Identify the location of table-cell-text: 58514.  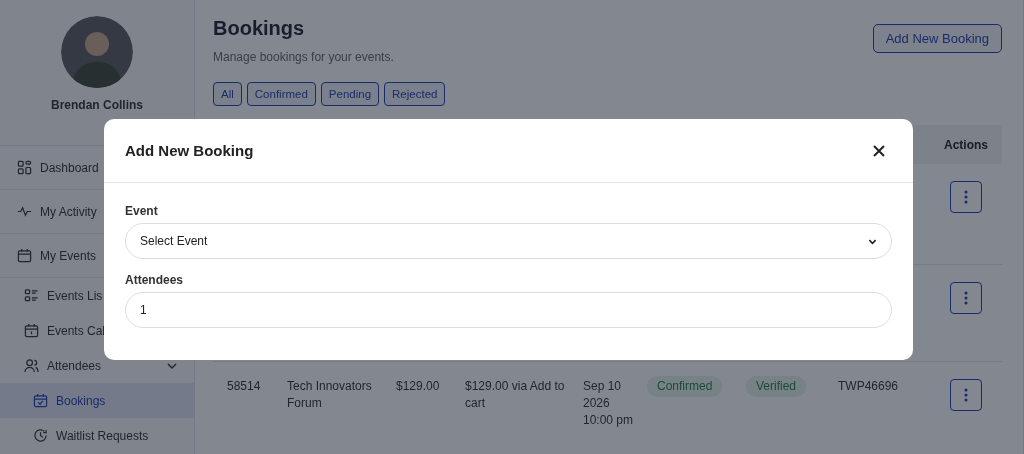
(244, 386).